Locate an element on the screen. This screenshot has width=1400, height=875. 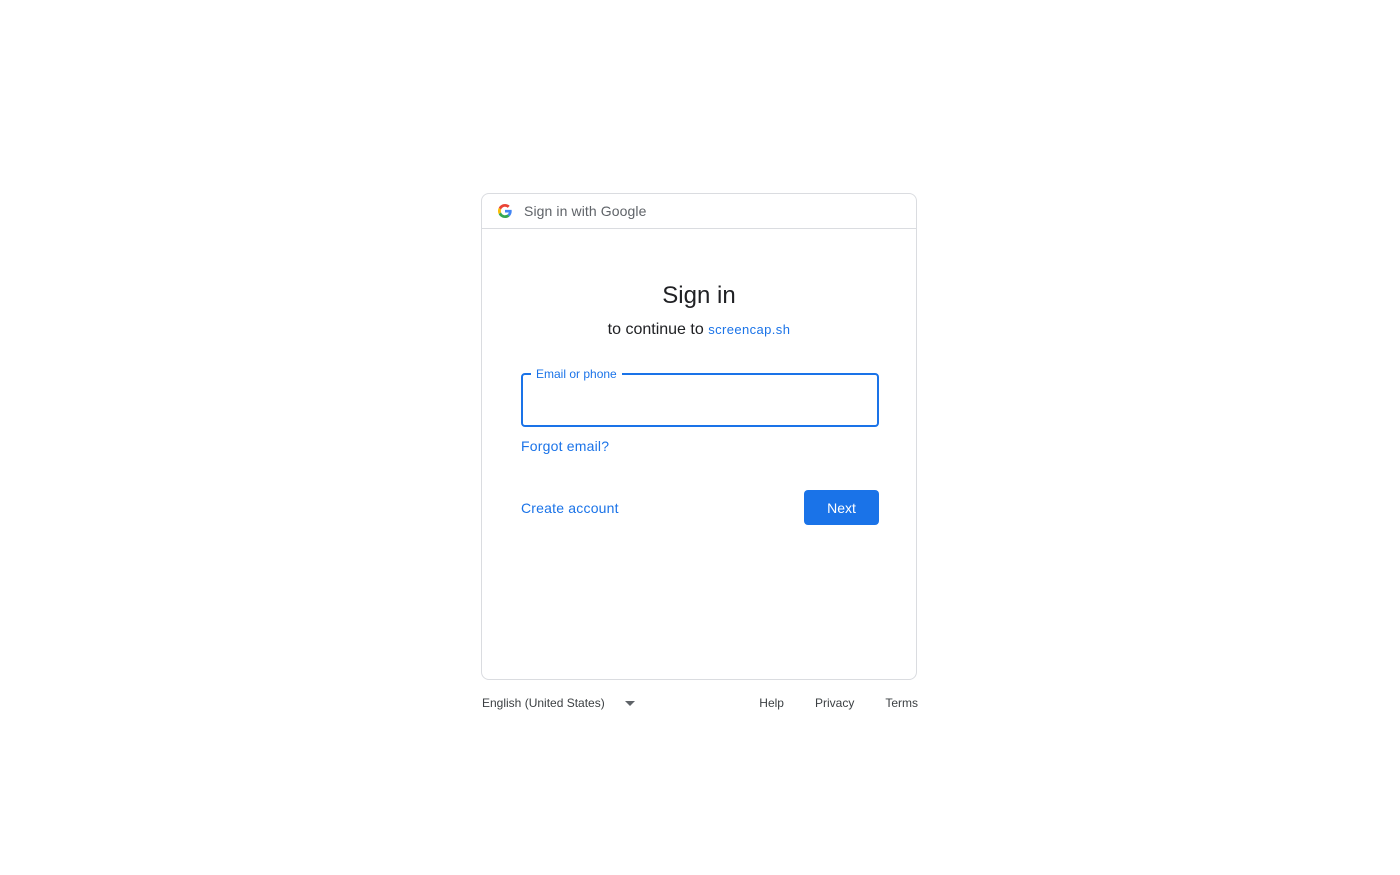
subtitle: to continue to screencap.sh is located at coordinates (699, 330).